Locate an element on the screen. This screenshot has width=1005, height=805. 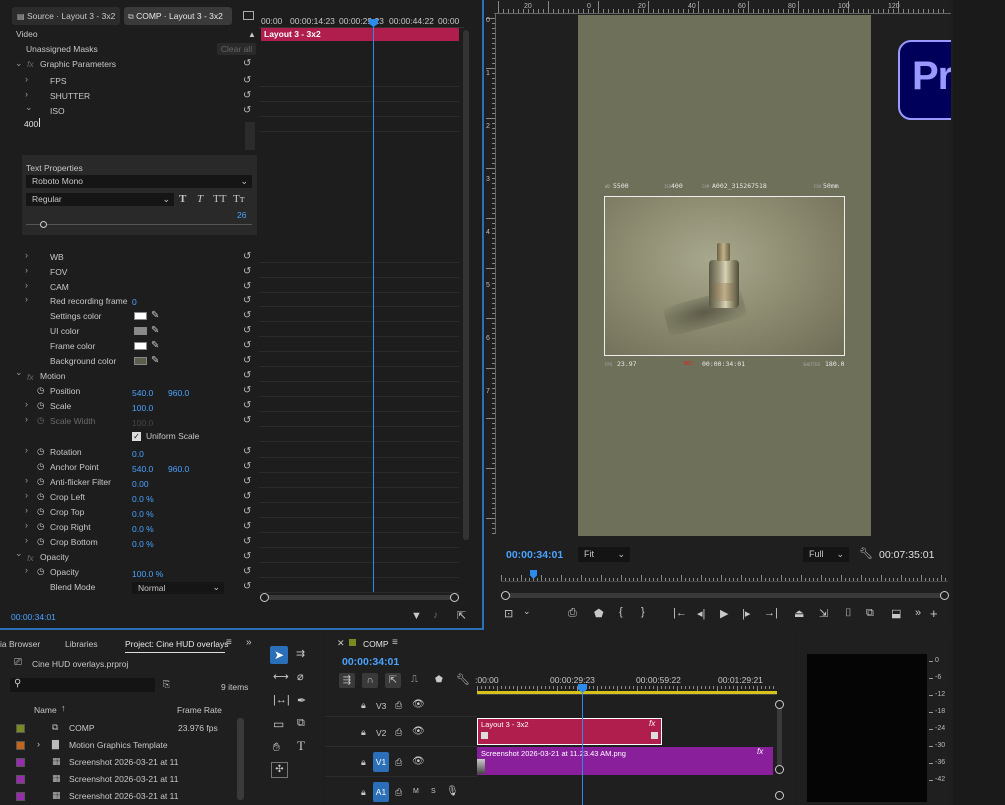
ec-timecode: 00:00:34:01 is located at coordinates (33, 617).